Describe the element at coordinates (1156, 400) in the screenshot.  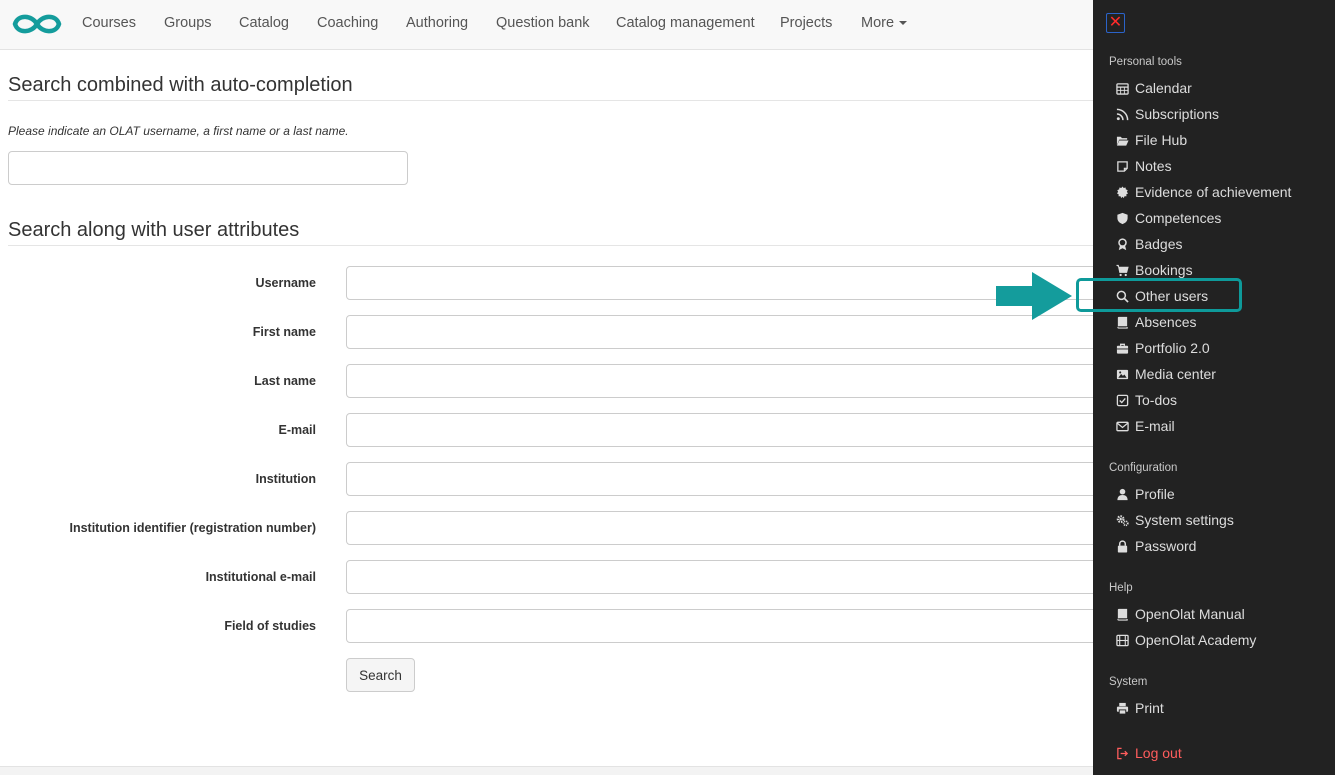
I see `panel-item-label: To-dos` at that location.